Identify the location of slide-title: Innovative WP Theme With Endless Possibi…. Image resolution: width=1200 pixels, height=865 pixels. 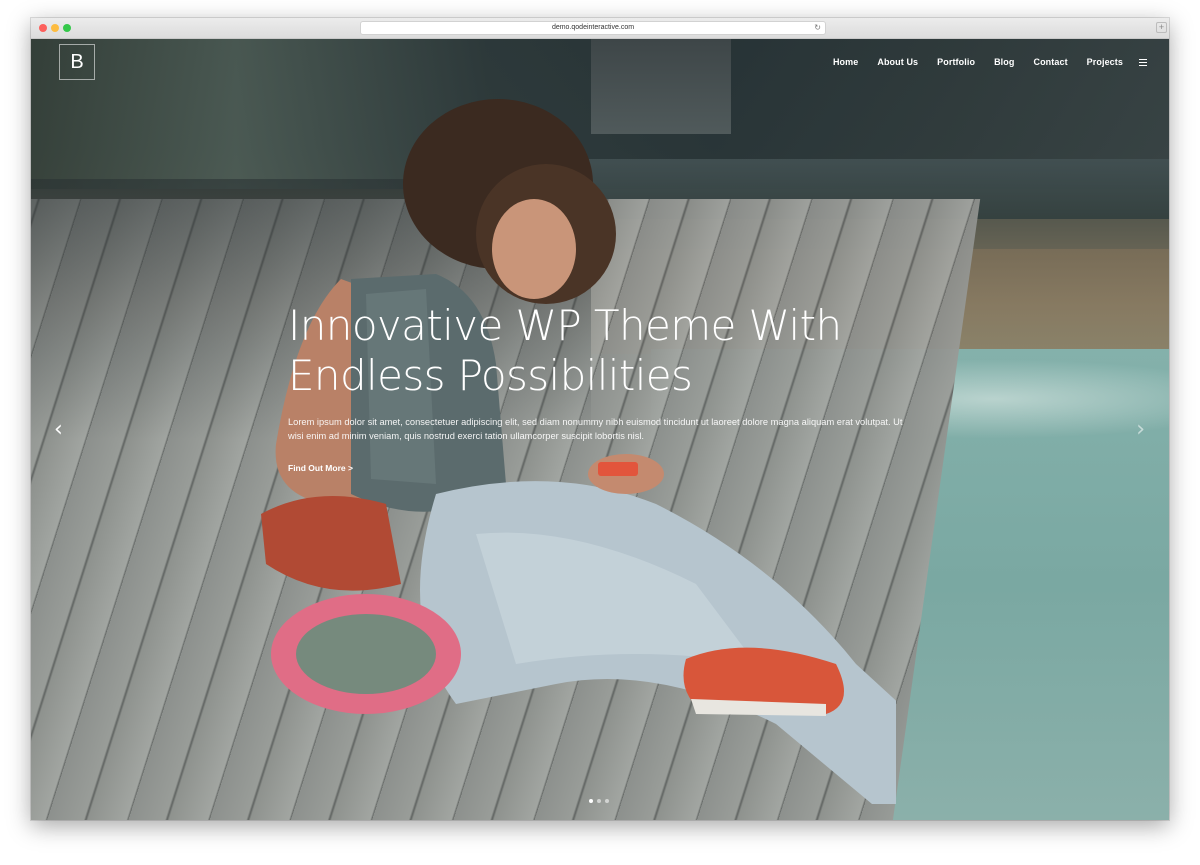
(598, 351).